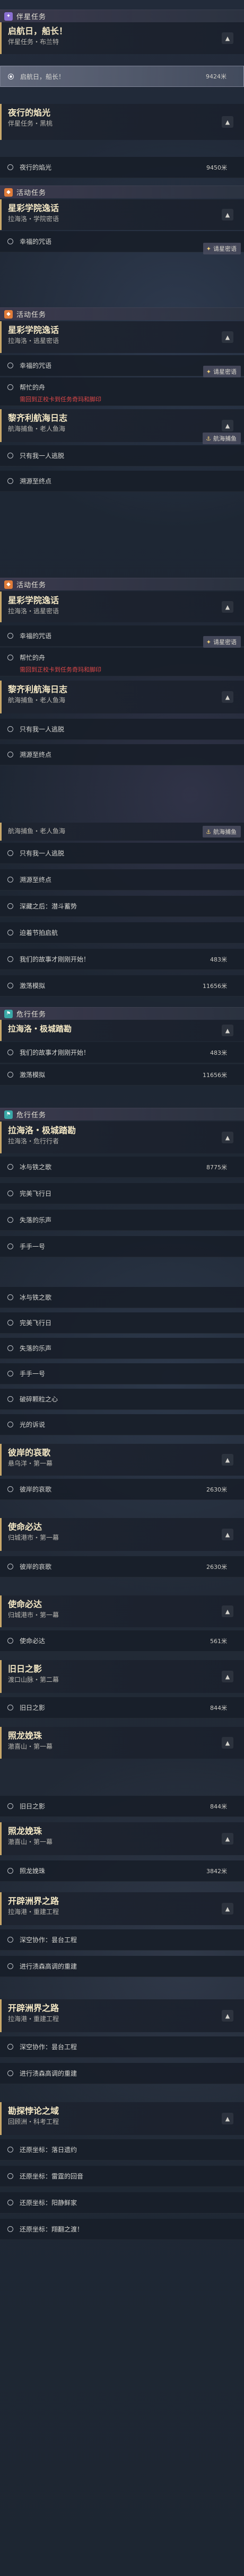 The image size is (244, 2576). What do you see at coordinates (36, 1489) in the screenshot?
I see `quest-row-label: 彼岸的哀歌` at bounding box center [36, 1489].